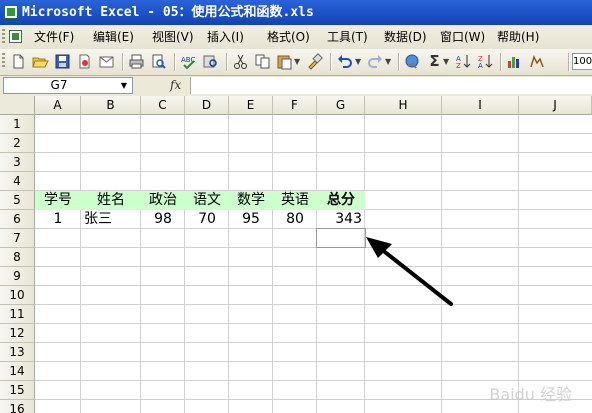  I want to click on autosum-icon: Σ, so click(434, 61).